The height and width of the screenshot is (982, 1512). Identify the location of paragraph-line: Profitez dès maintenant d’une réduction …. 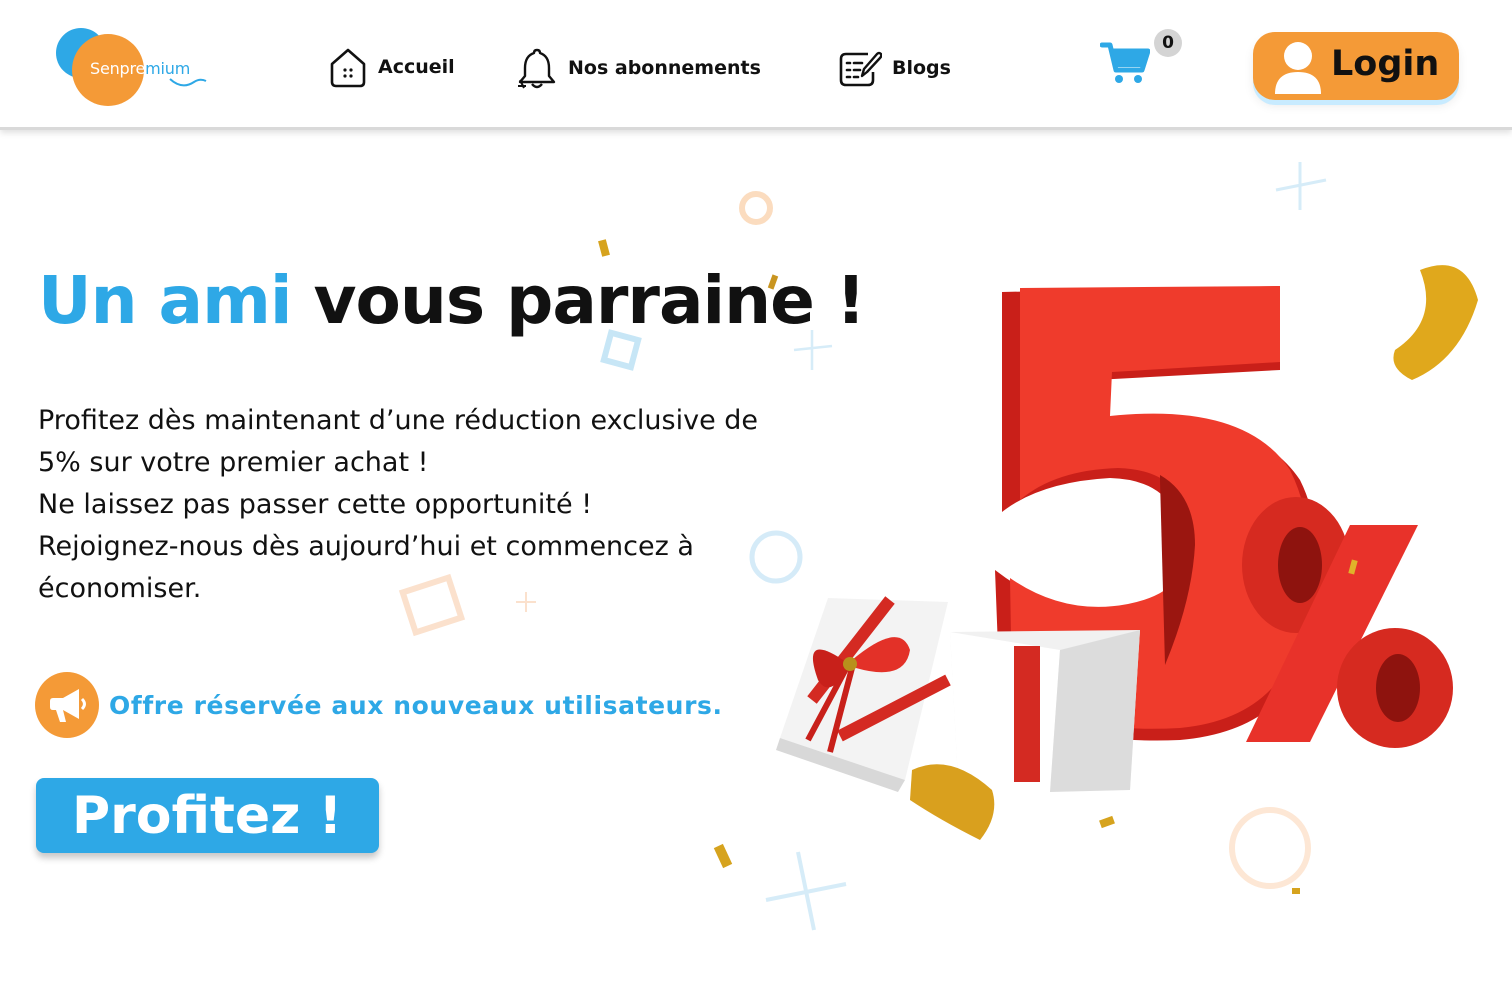
(398, 420).